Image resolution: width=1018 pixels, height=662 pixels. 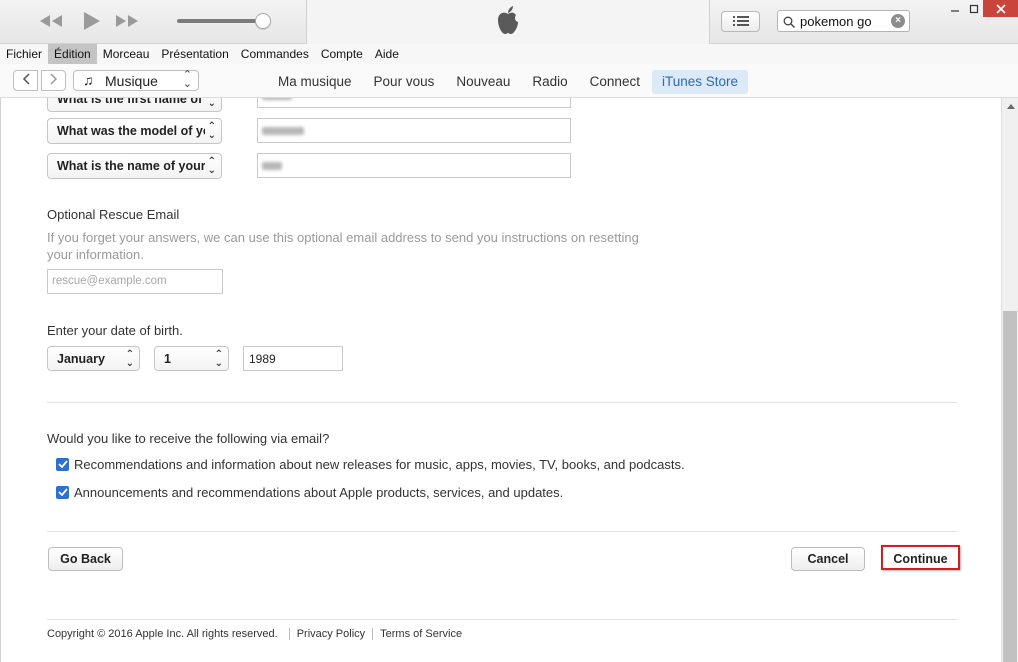 I want to click on tab-connect: Connect, so click(x=615, y=82).